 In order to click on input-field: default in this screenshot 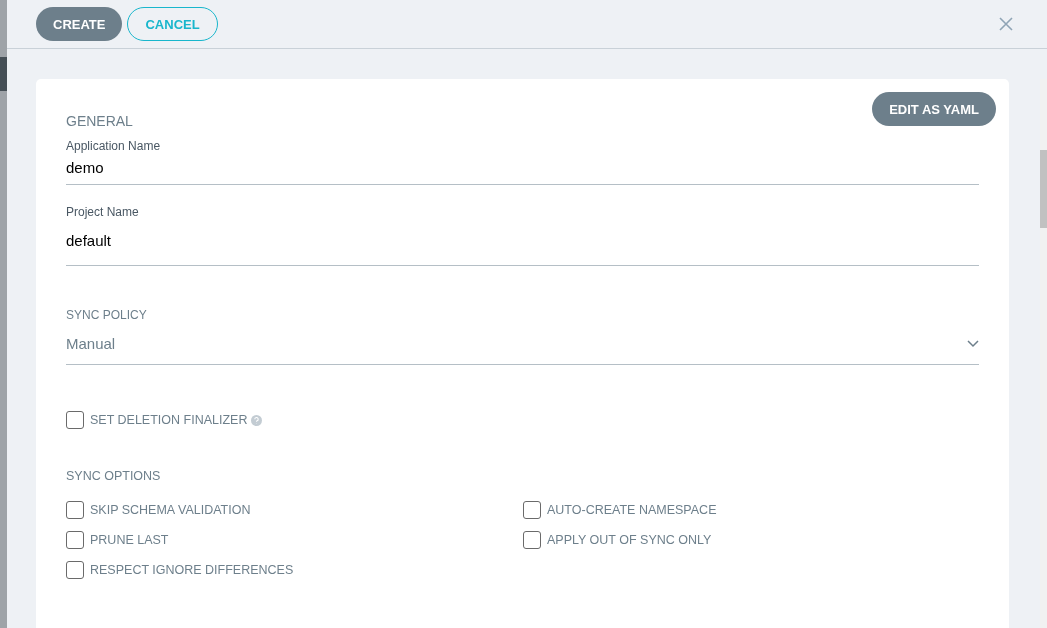, I will do `click(522, 242)`.